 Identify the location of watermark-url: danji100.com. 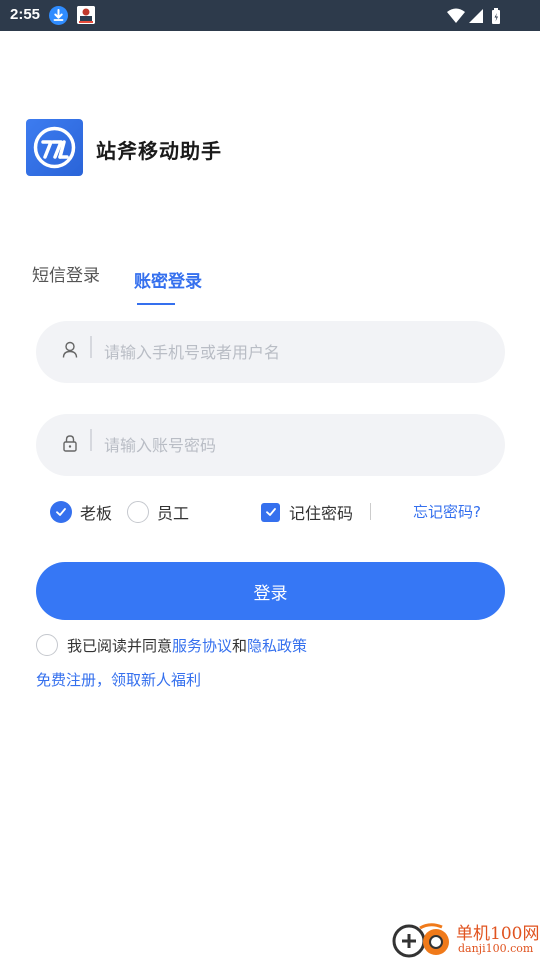
(496, 948).